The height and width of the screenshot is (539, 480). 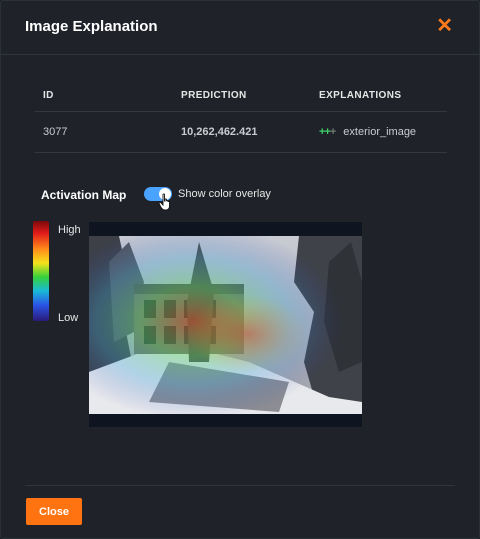 What do you see at coordinates (91, 26) in the screenshot?
I see `modal-title: Image Explanation` at bounding box center [91, 26].